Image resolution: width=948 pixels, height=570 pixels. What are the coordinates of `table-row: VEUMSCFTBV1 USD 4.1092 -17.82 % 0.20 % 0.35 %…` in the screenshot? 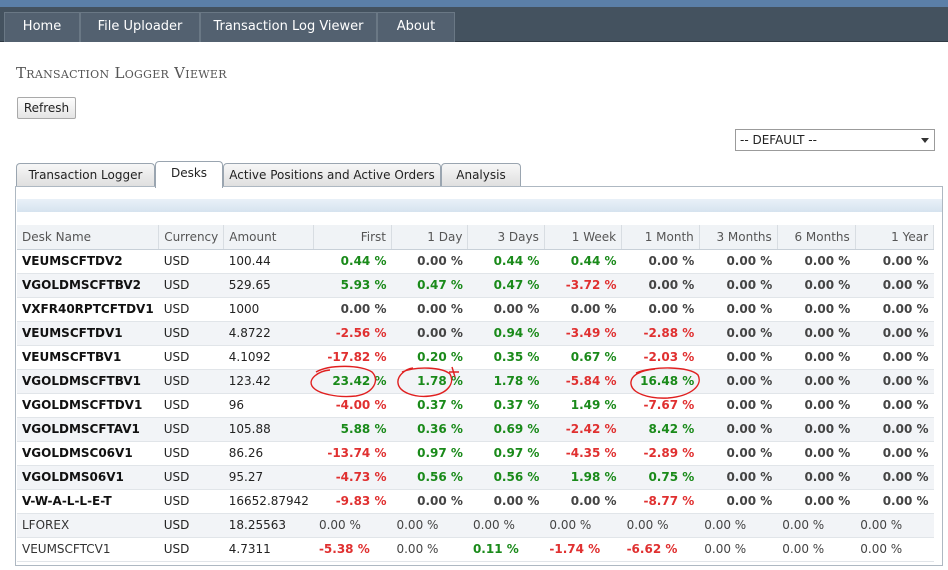 It's located at (475, 357).